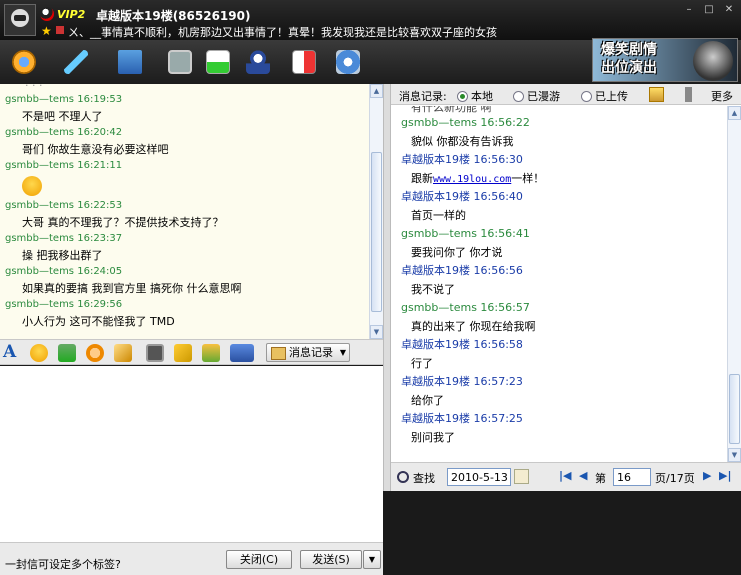 Image resolution: width=741 pixels, height=575 pixels. Describe the element at coordinates (656, 94) in the screenshot. I see `export-icon` at that location.